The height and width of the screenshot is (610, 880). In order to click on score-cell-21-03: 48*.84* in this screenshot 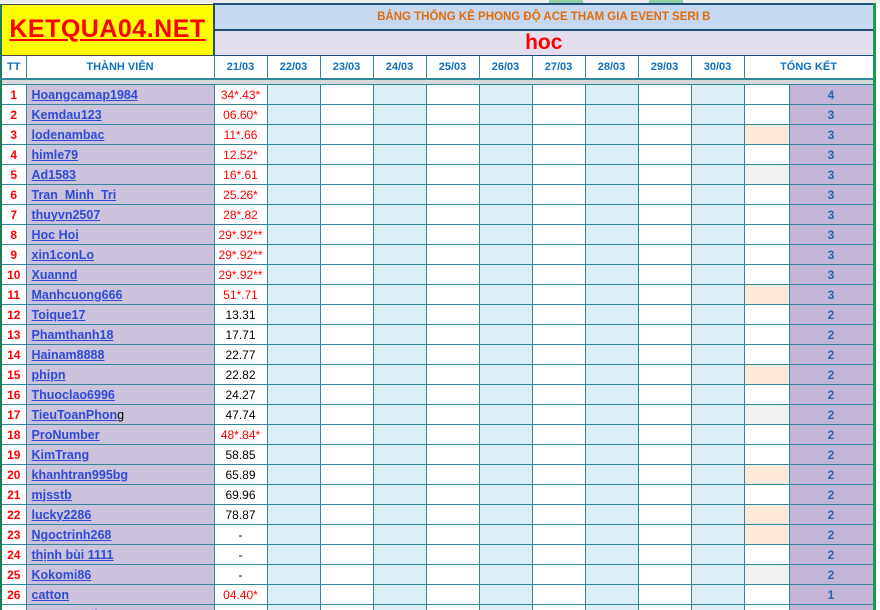, I will do `click(240, 434)`.